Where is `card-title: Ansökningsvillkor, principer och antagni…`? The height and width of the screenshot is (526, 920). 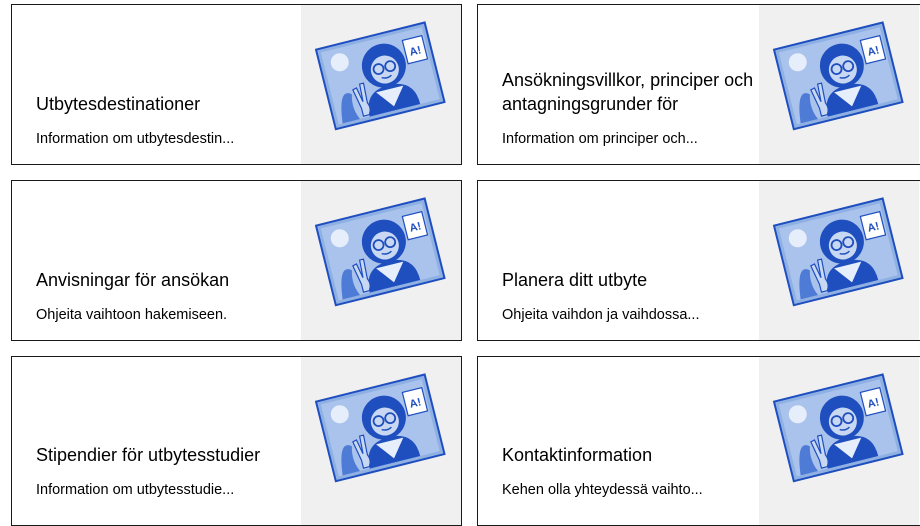 card-title: Ansökningsvillkor, principer och antagni… is located at coordinates (628, 92).